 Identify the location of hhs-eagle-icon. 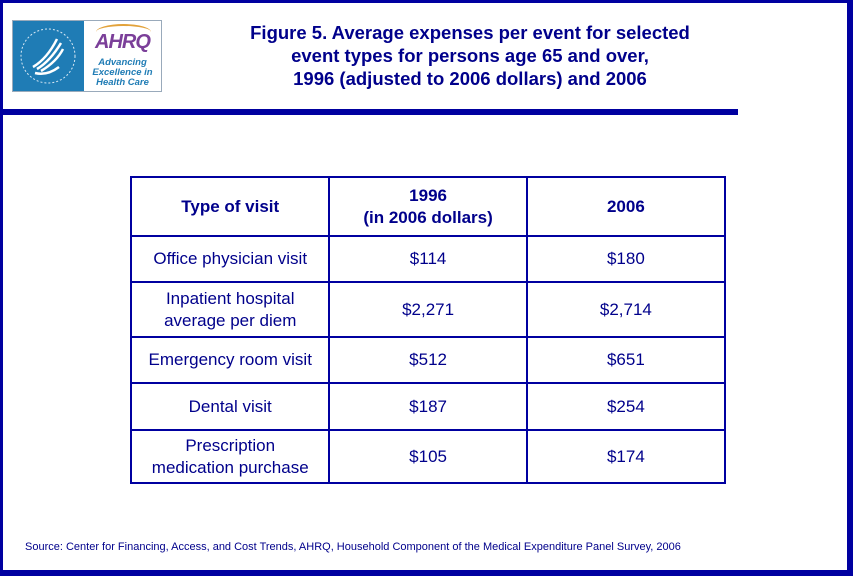
(48, 56).